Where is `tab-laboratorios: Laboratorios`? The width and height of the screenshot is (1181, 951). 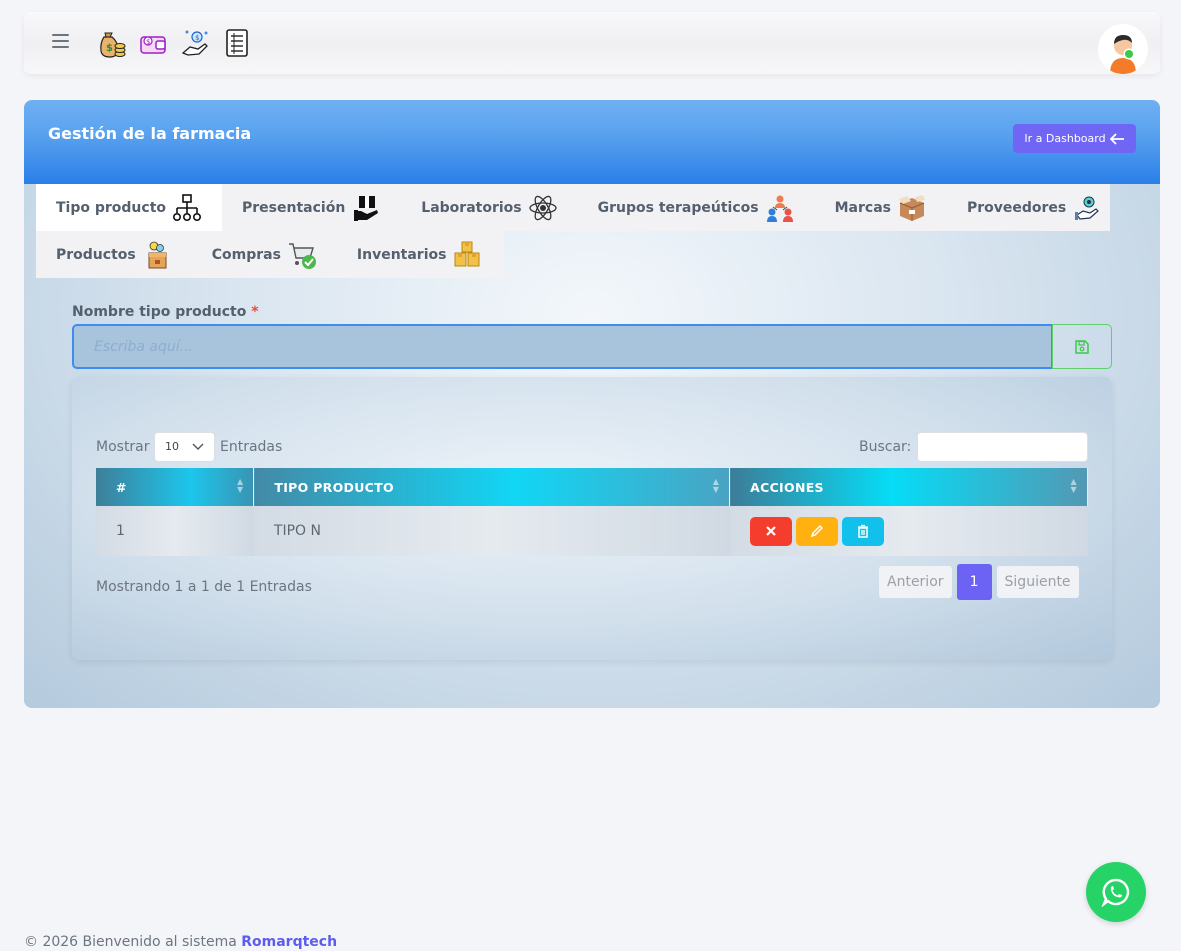 tab-laboratorios: Laboratorios is located at coordinates (489, 207).